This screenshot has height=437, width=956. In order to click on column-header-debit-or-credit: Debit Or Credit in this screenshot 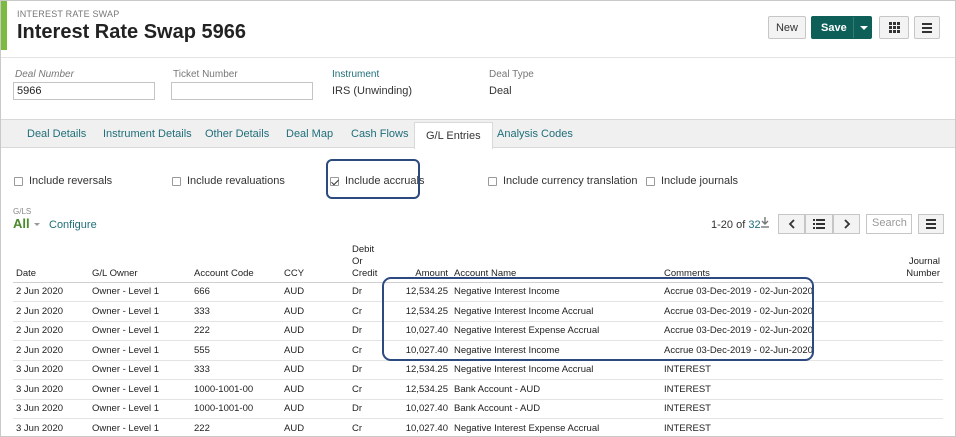, I will do `click(368, 261)`.